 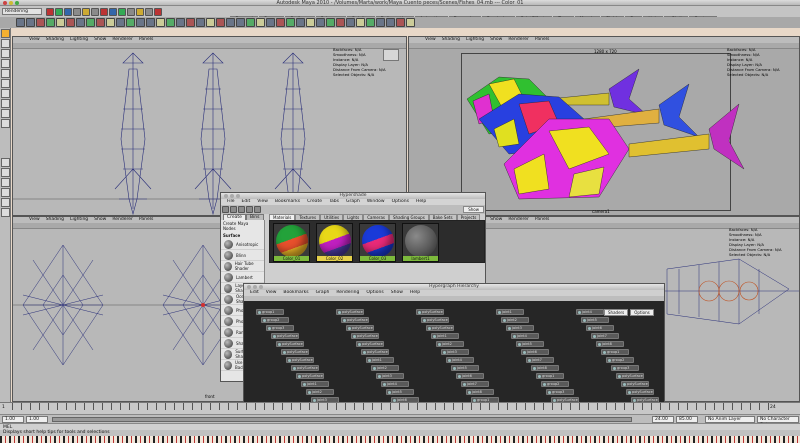 I want to click on menu-set-dropdown: Rendering, so click(x=22, y=11).